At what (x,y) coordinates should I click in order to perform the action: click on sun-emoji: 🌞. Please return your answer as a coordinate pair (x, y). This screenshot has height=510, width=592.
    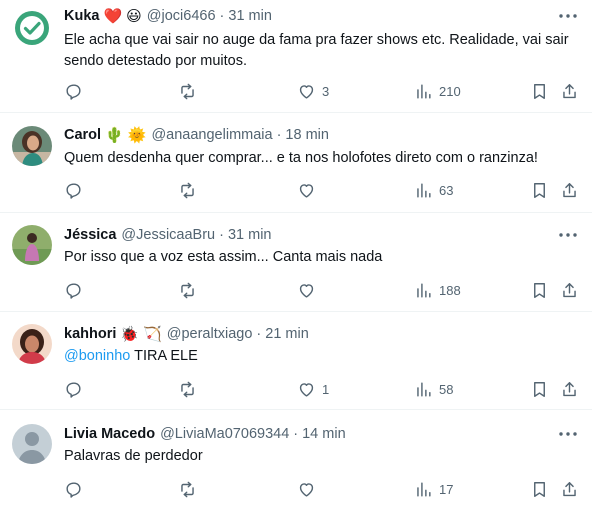
    Looking at the image, I should click on (137, 135).